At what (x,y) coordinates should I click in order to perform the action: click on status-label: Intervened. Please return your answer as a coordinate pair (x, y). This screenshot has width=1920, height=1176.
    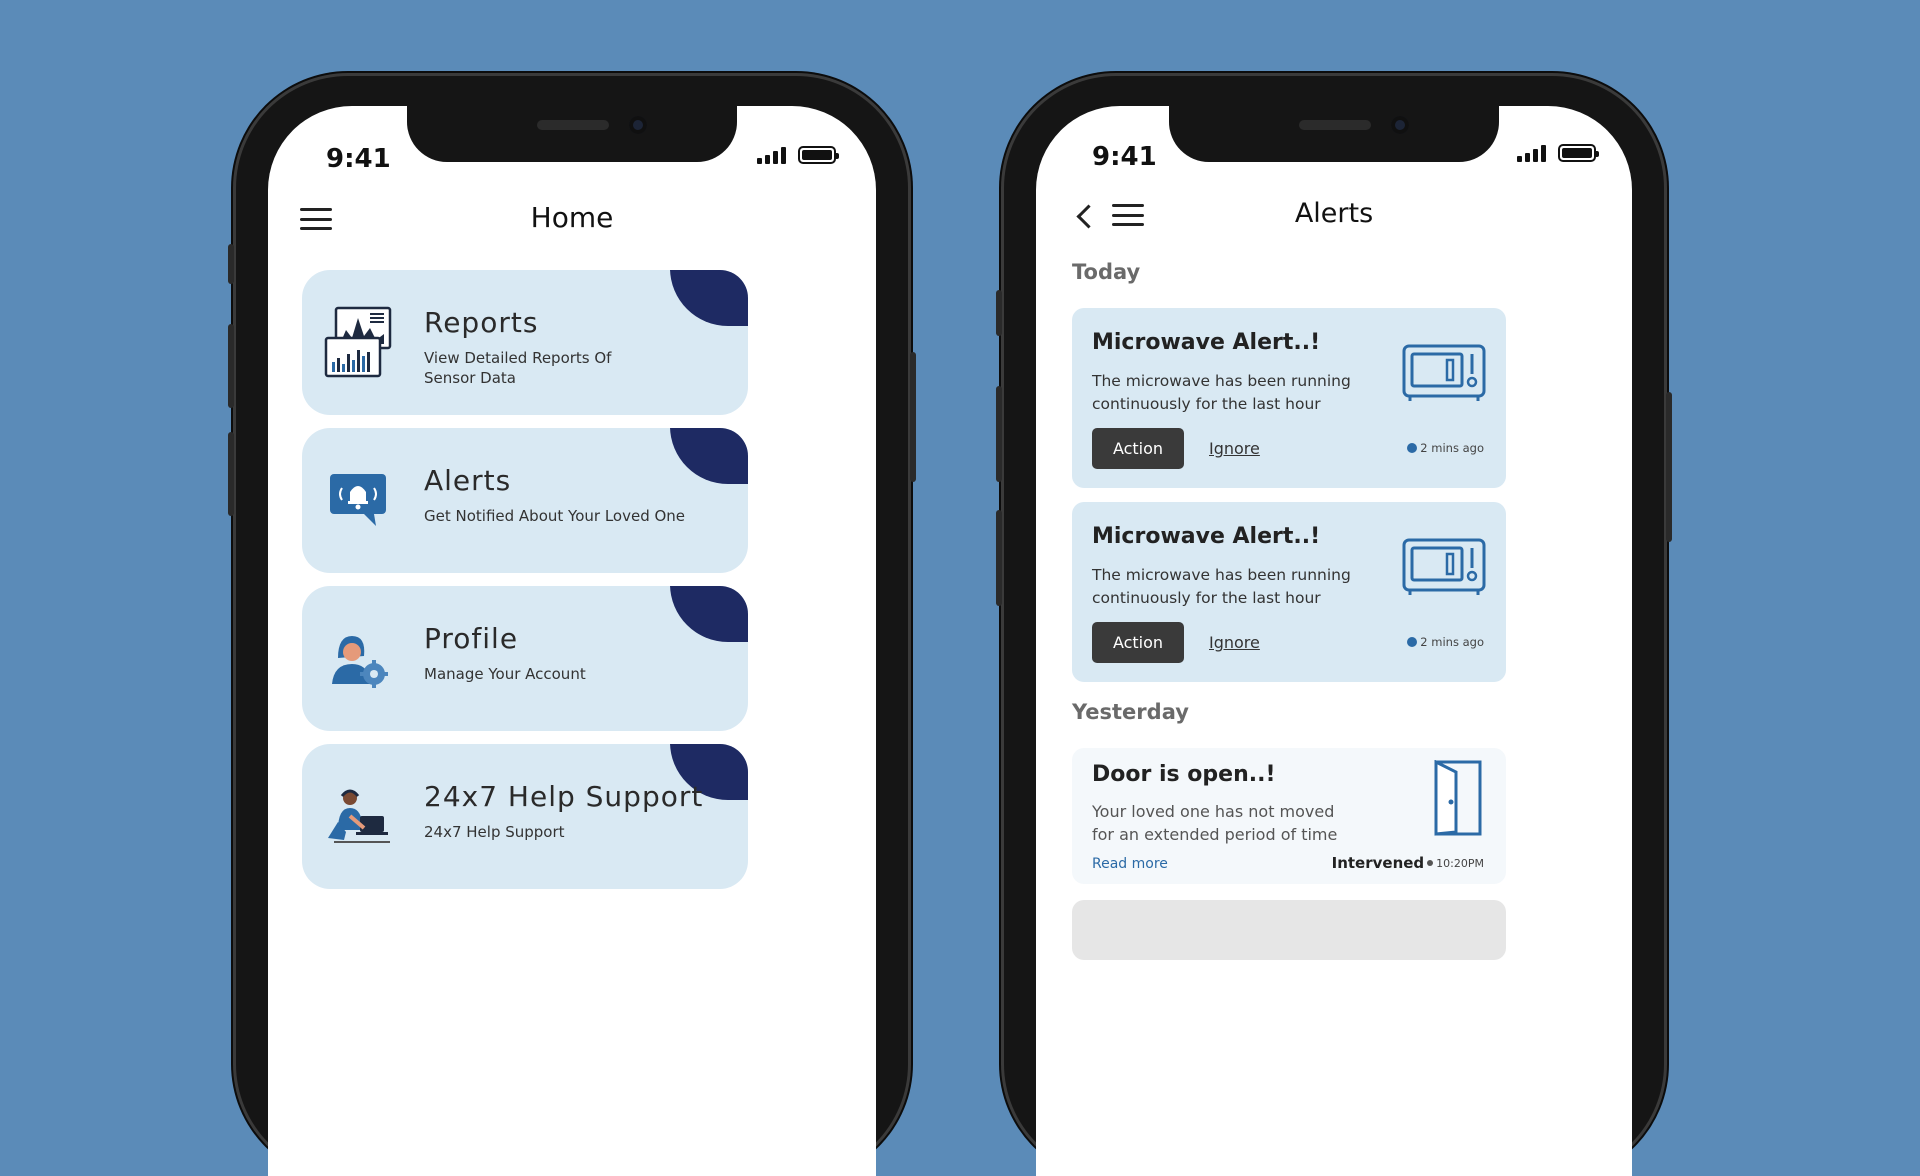
    Looking at the image, I should click on (1378, 863).